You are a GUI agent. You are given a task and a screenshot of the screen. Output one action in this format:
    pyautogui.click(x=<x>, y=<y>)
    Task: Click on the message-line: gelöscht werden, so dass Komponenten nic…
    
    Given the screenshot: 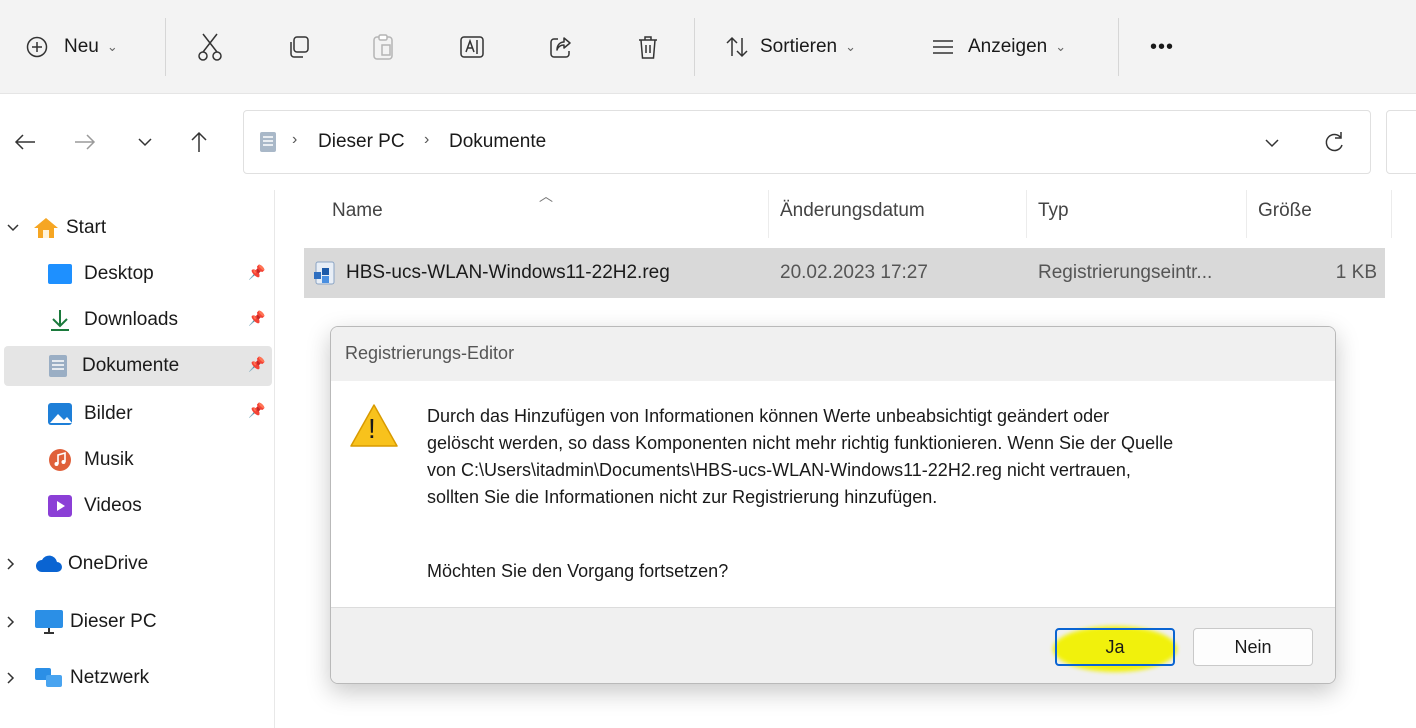 What is the action you would take?
    pyautogui.click(x=800, y=443)
    